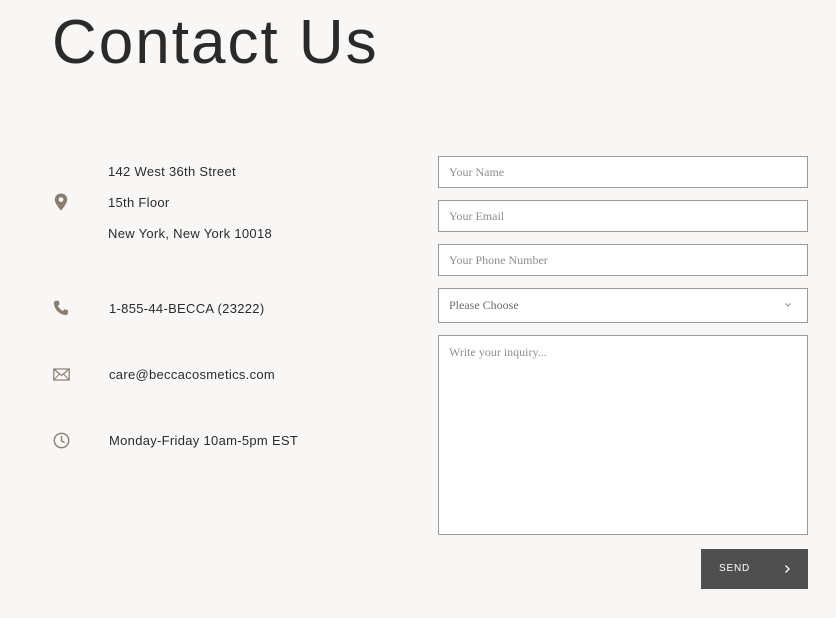 This screenshot has height=618, width=836. What do you see at coordinates (192, 375) in the screenshot?
I see `email-link: care@beccacosmetics.com` at bounding box center [192, 375].